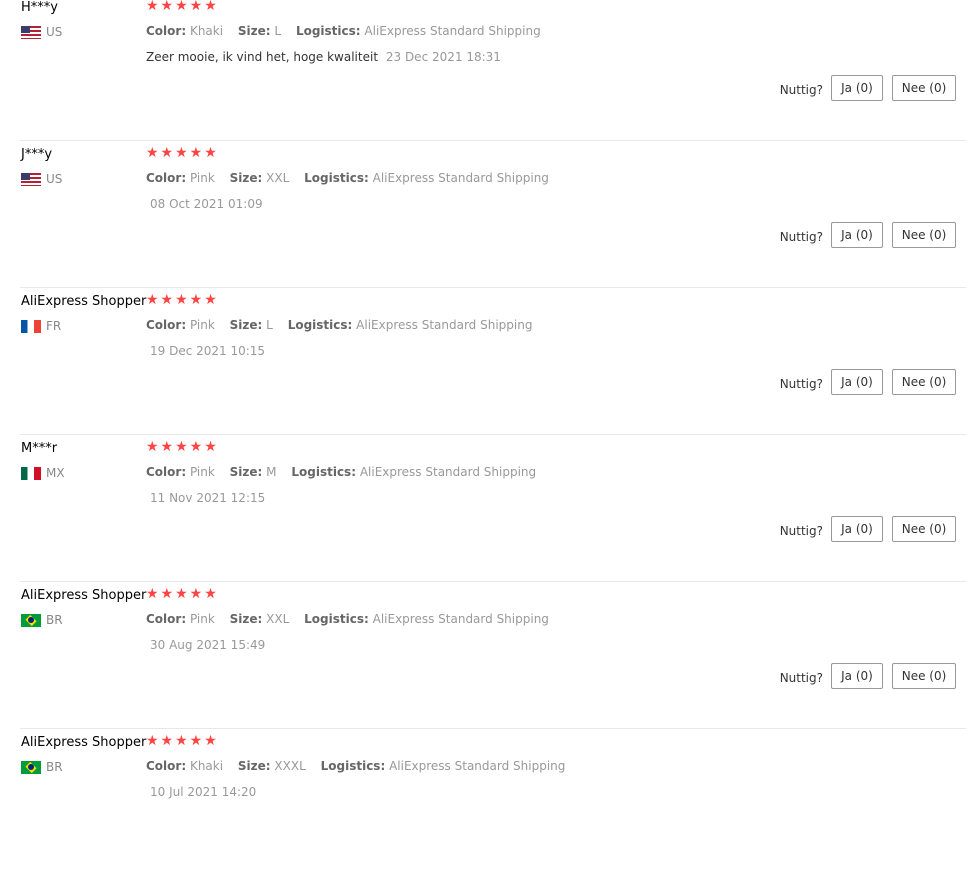 The height and width of the screenshot is (876, 970). I want to click on review-text: Zeer mooie, ik vind het, hoge kwaliteit, so click(262, 57).